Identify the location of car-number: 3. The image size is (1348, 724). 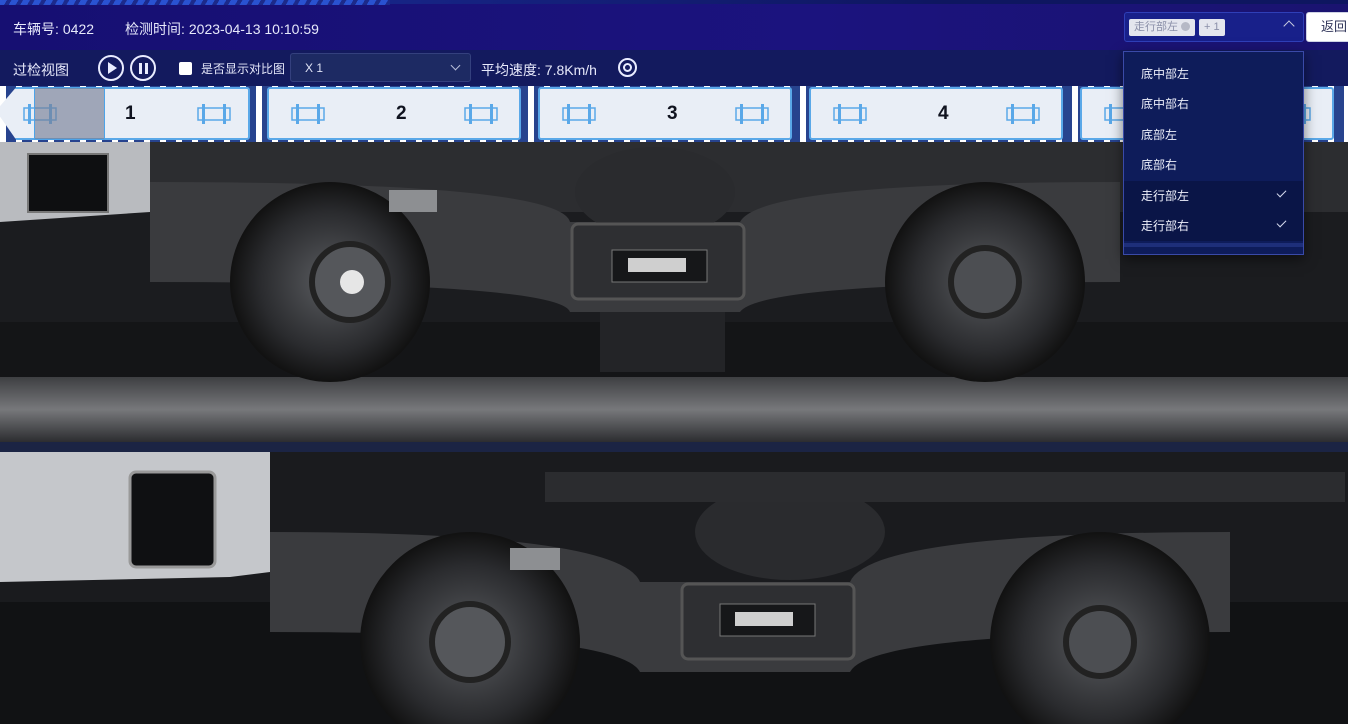
(672, 113).